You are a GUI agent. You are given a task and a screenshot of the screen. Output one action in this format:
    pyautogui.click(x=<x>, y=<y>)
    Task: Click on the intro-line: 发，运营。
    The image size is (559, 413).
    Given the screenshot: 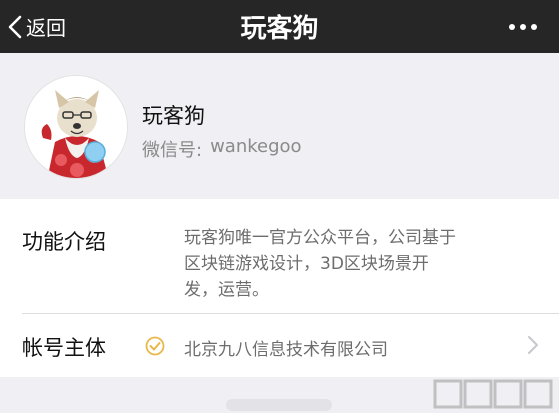 What is the action you would take?
    pyautogui.click(x=226, y=290)
    